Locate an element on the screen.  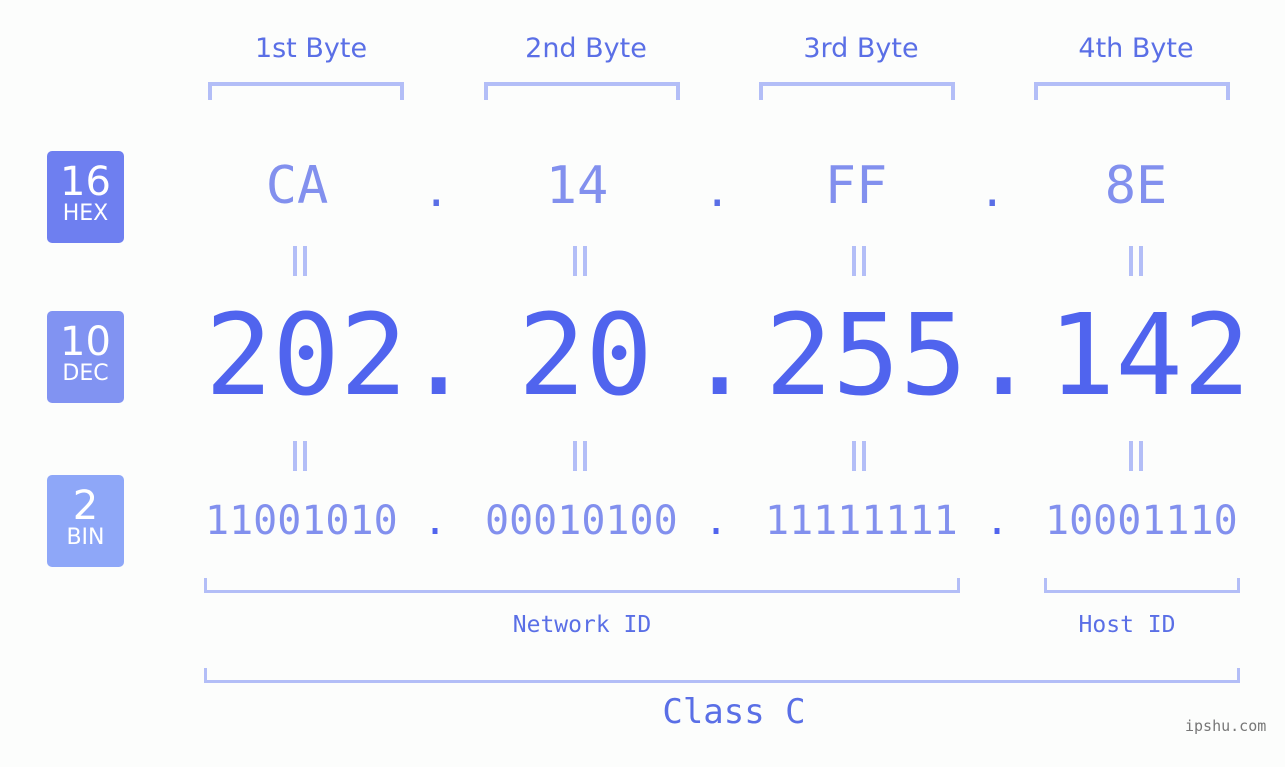
dec-badge: 10 DEC is located at coordinates (85, 357).